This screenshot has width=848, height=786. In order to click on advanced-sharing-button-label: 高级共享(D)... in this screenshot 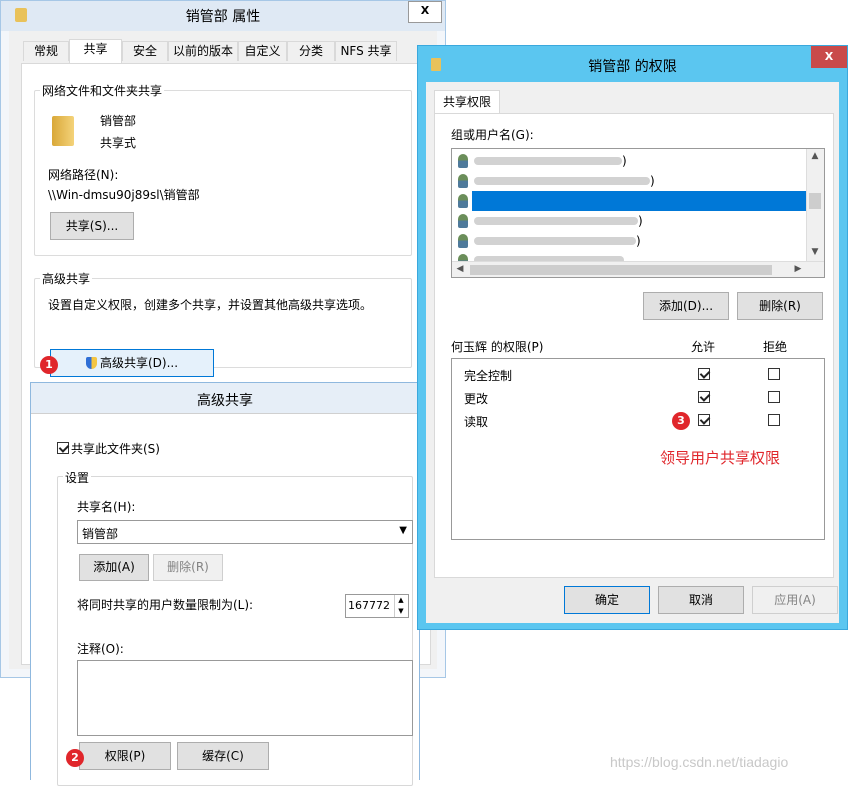, I will do `click(139, 363)`.